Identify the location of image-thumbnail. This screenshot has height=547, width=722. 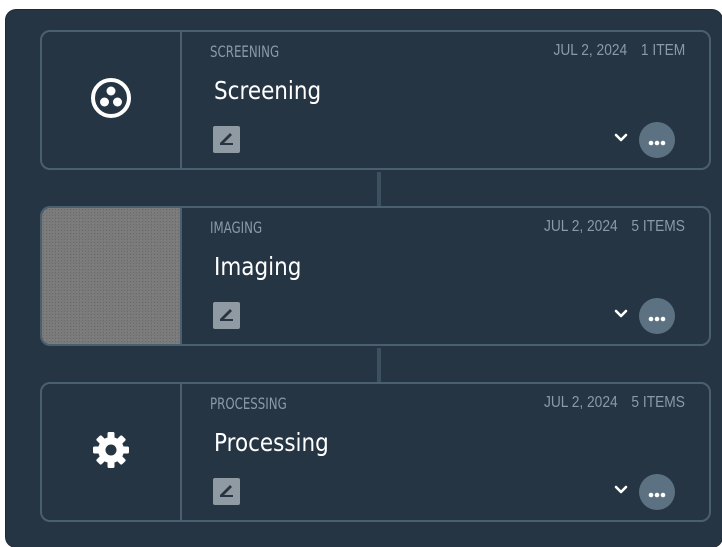
(112, 276).